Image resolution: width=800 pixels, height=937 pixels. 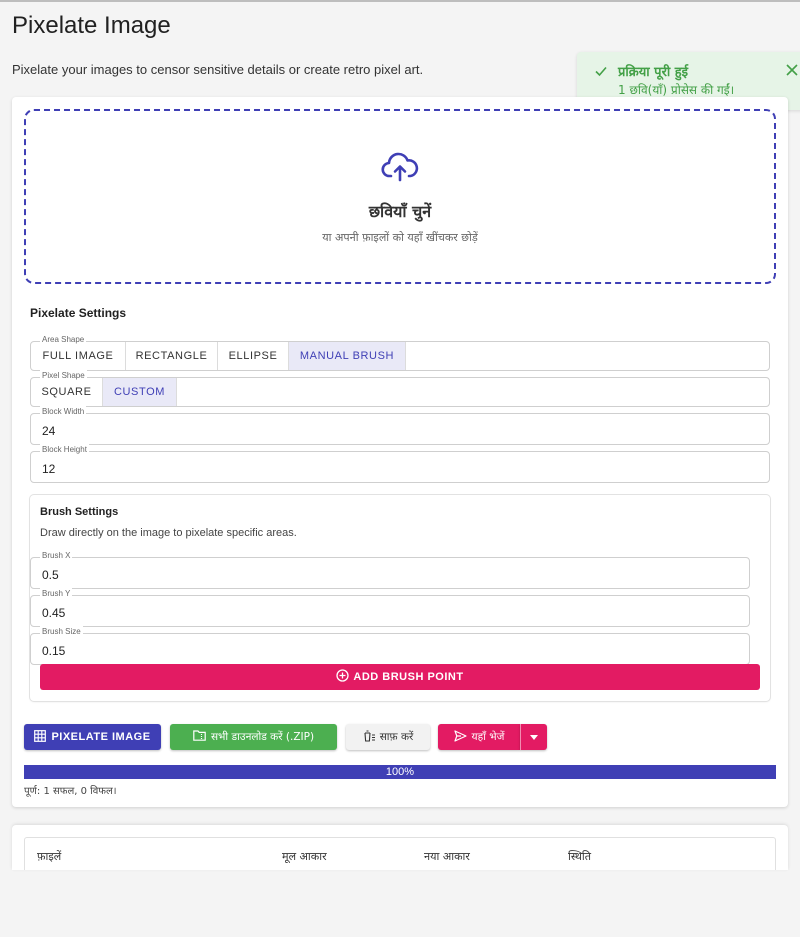 What do you see at coordinates (61, 632) in the screenshot?
I see `brush-size-label: Brush Size` at bounding box center [61, 632].